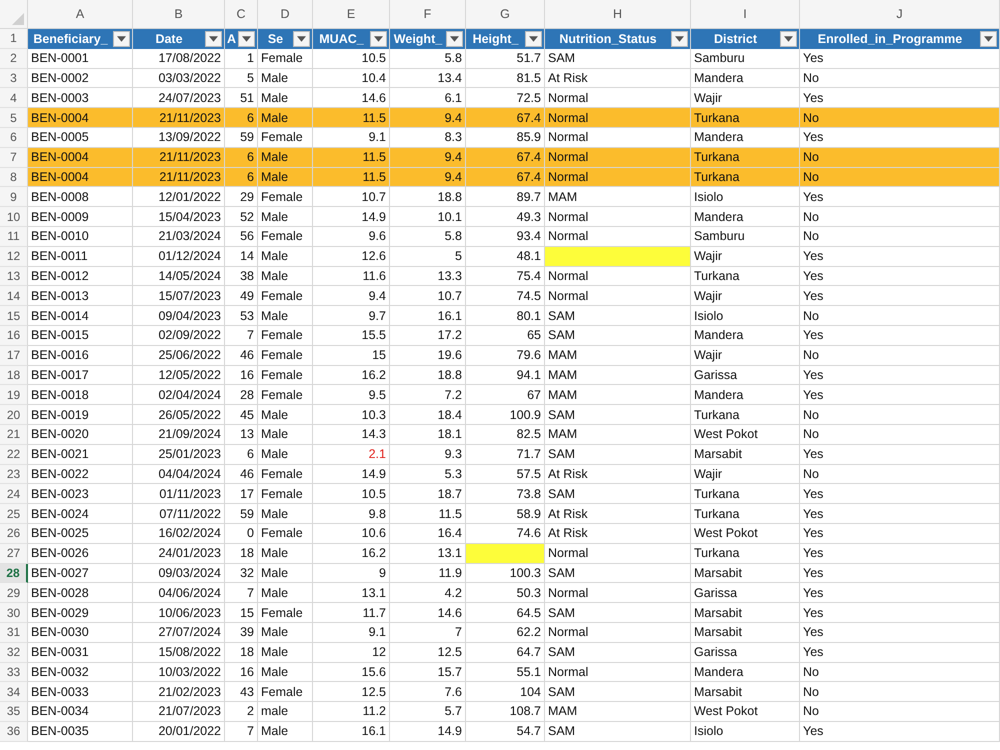 Image resolution: width=1000 pixels, height=750 pixels. What do you see at coordinates (14, 58) in the screenshot?
I see `row-number: 2` at bounding box center [14, 58].